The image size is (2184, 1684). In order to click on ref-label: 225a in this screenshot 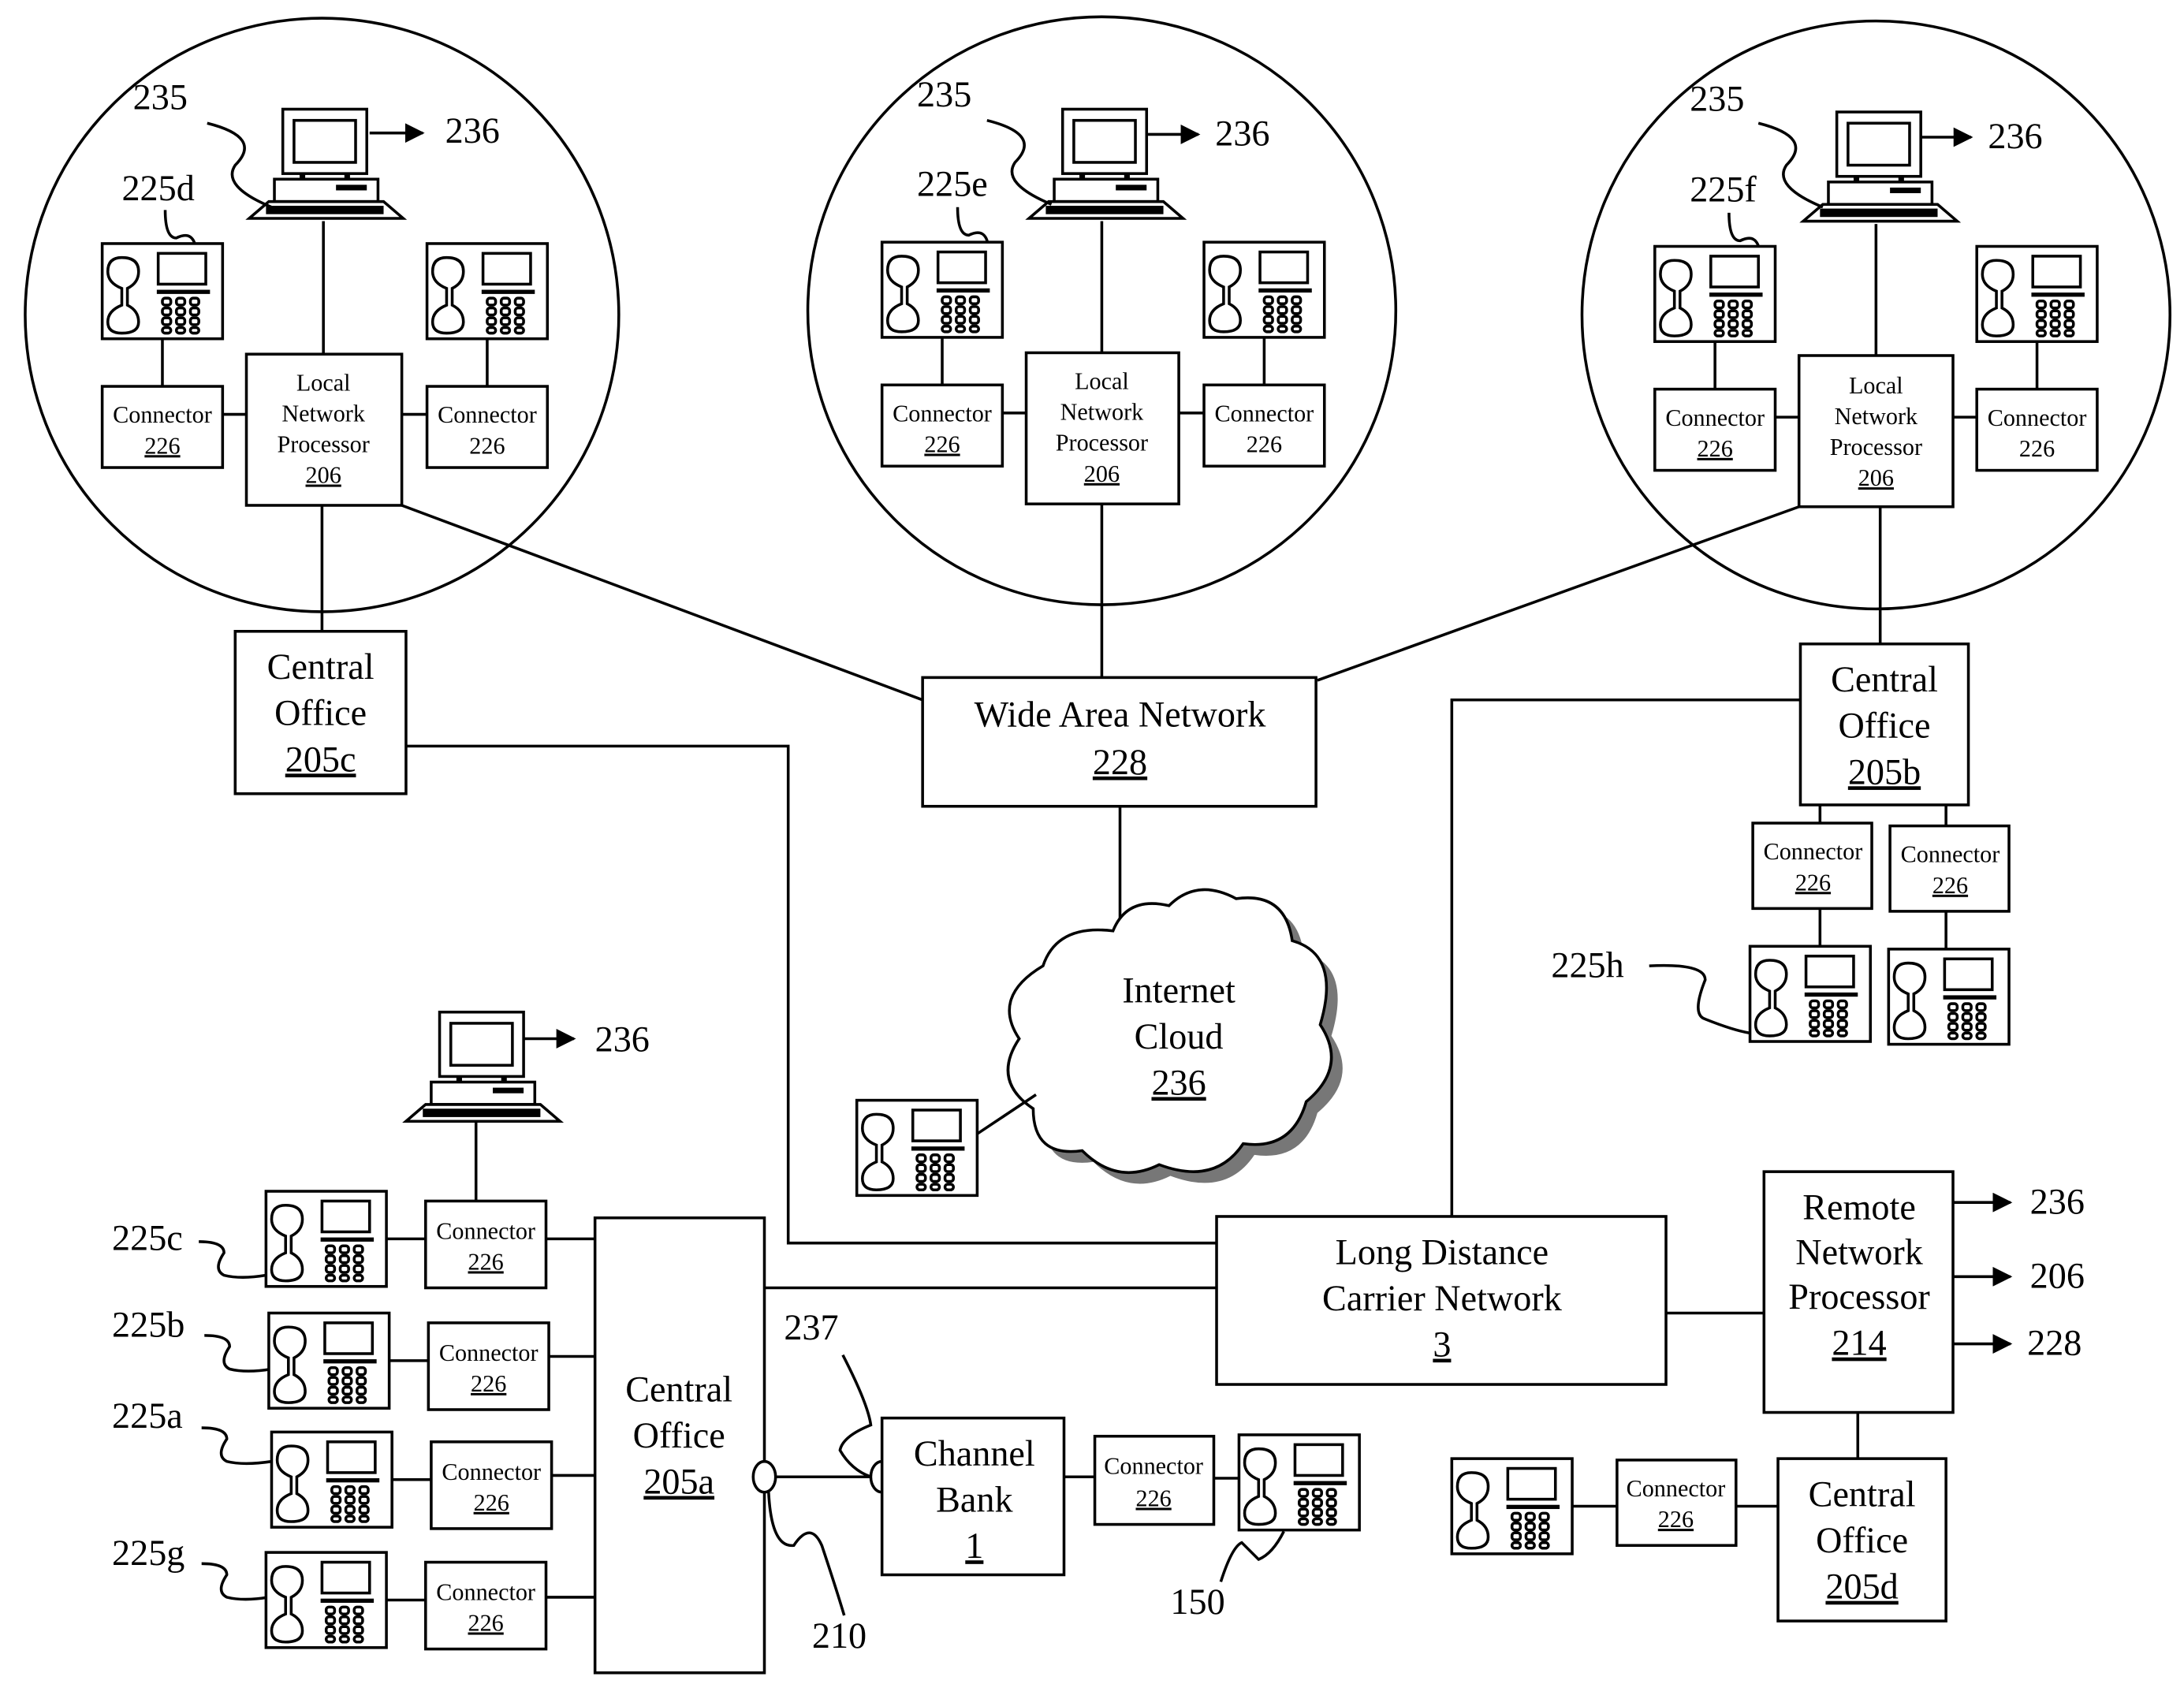, I will do `click(147, 1415)`.